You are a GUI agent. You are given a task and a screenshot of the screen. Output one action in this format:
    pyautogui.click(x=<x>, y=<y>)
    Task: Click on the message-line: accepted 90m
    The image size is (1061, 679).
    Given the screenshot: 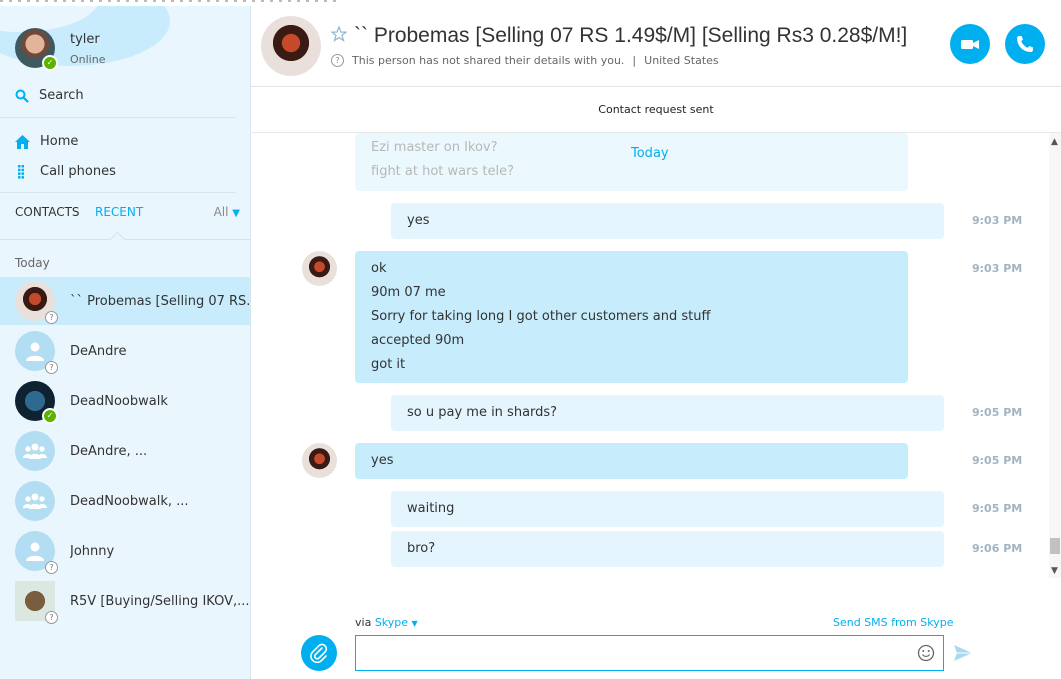 What is the action you would take?
    pyautogui.click(x=418, y=340)
    